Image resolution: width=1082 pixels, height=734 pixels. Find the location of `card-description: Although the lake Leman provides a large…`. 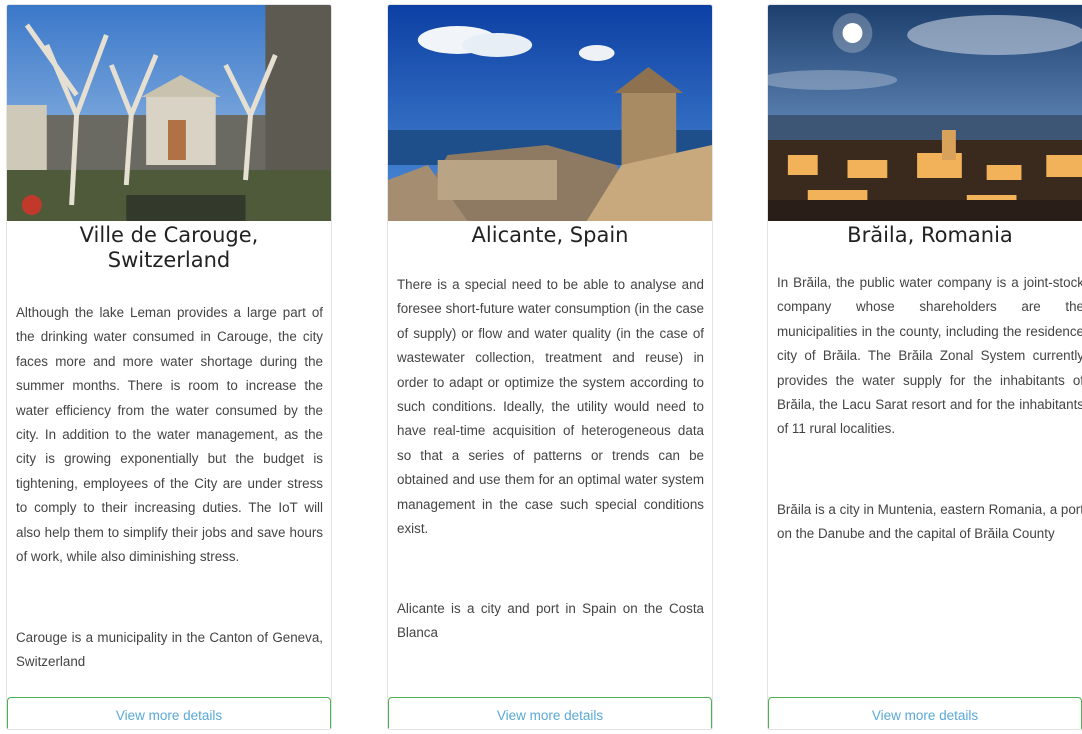

card-description: Although the lake Leman provides a large… is located at coordinates (169, 435).